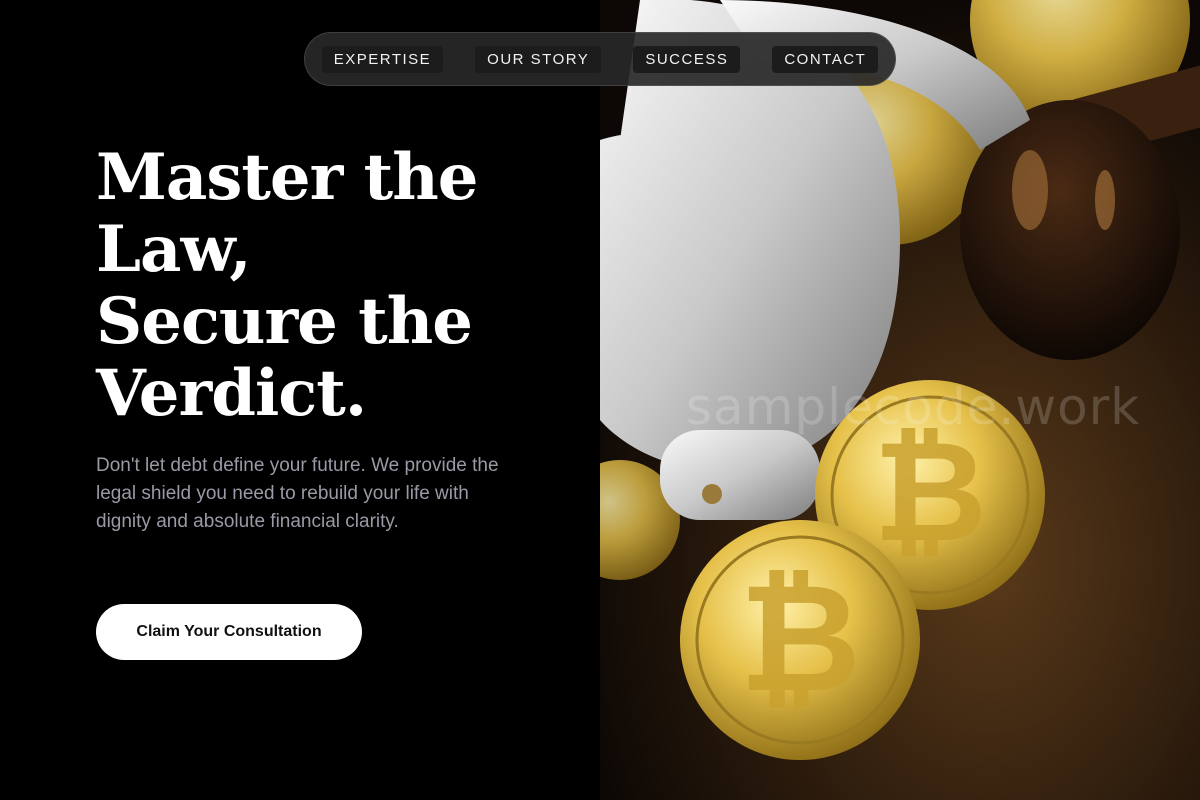  Describe the element at coordinates (231, 393) in the screenshot. I see `headline-line-4: Verdict.` at that location.